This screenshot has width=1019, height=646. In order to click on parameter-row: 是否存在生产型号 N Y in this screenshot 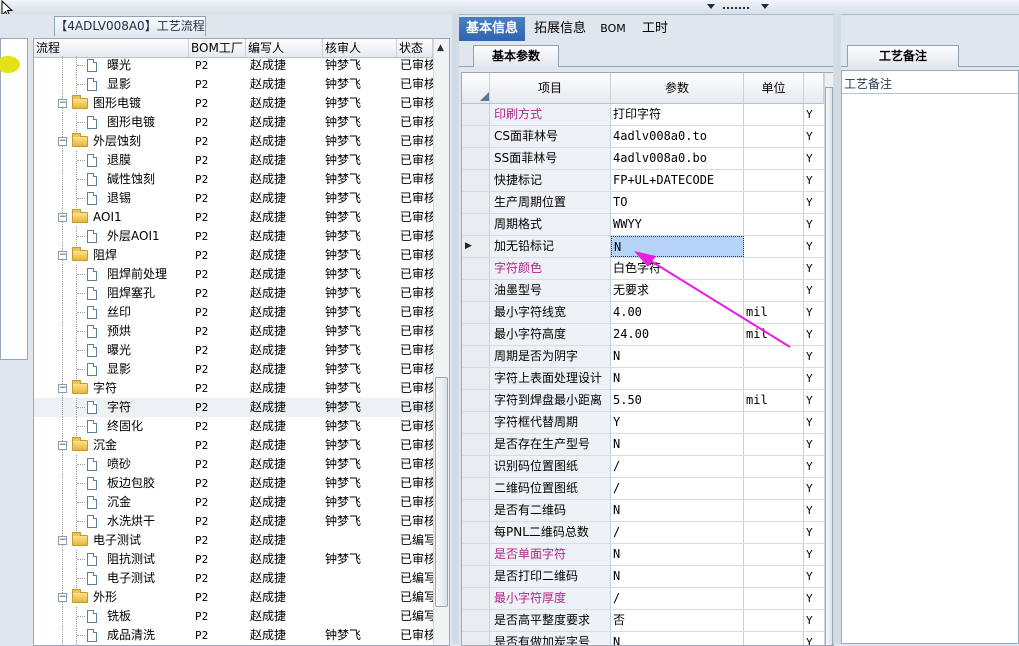, I will do `click(643, 445)`.